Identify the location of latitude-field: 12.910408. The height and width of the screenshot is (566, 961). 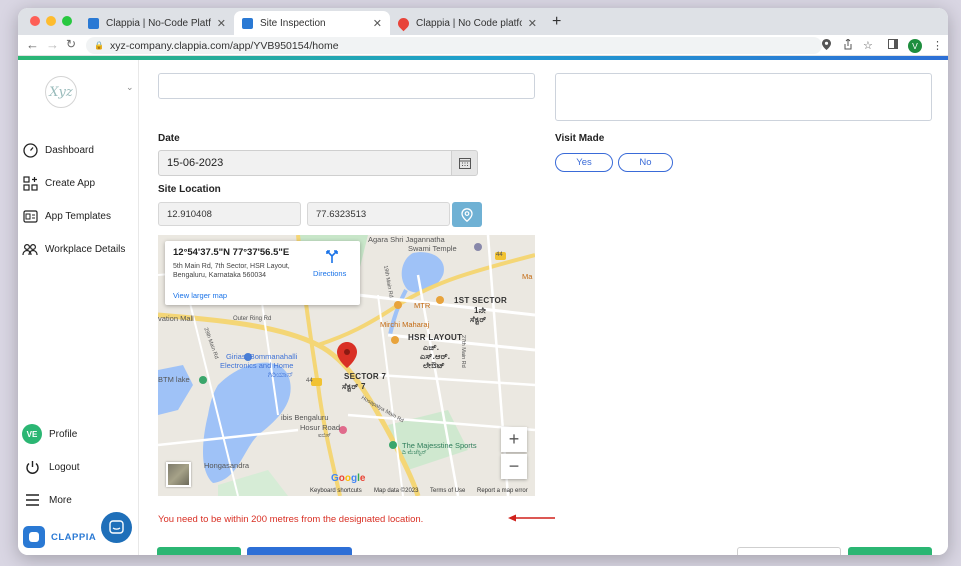
(229, 214).